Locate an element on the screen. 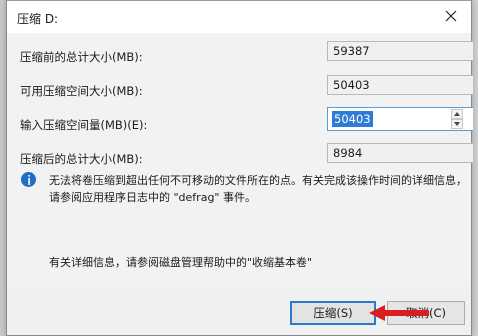 Image resolution: width=478 pixels, height=336 pixels. shrink-button: 压缩(S) is located at coordinates (333, 313).